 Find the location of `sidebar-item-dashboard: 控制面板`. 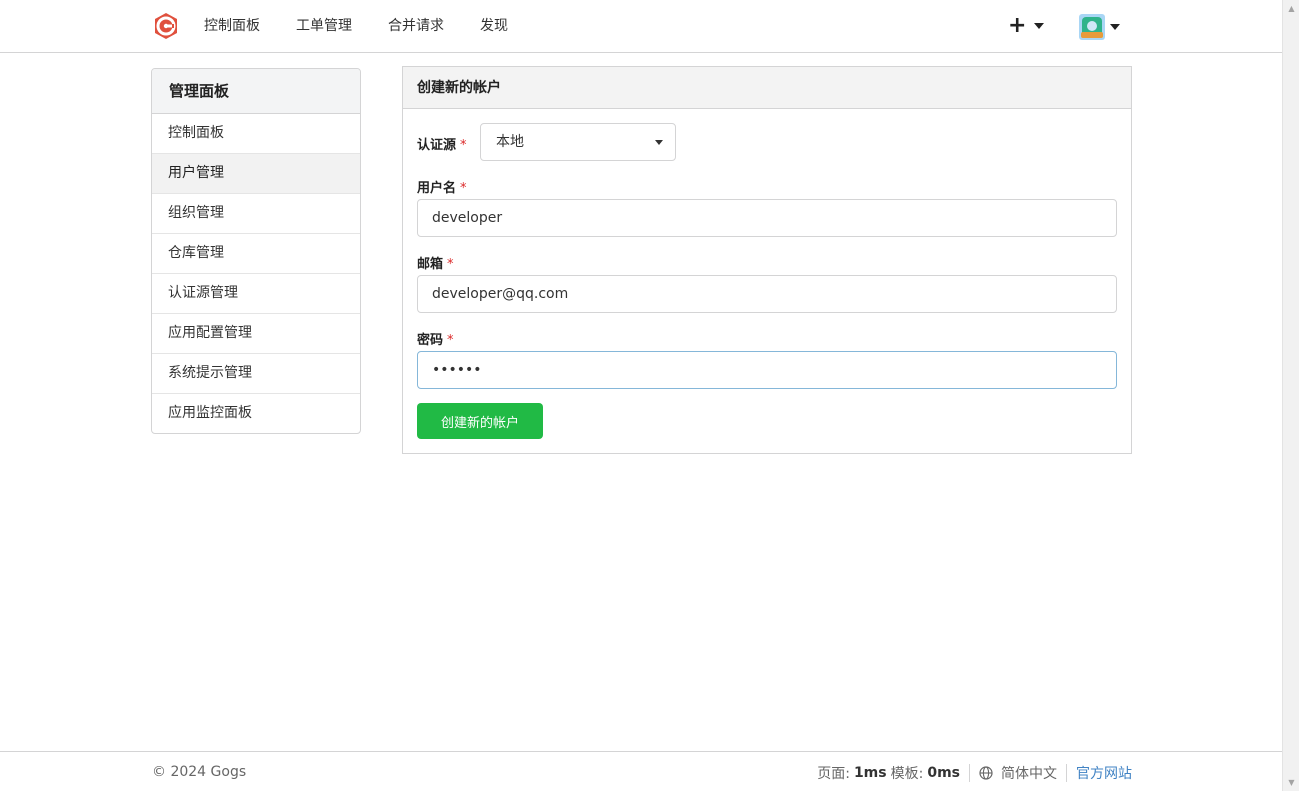

sidebar-item-dashboard: 控制面板 is located at coordinates (256, 134).